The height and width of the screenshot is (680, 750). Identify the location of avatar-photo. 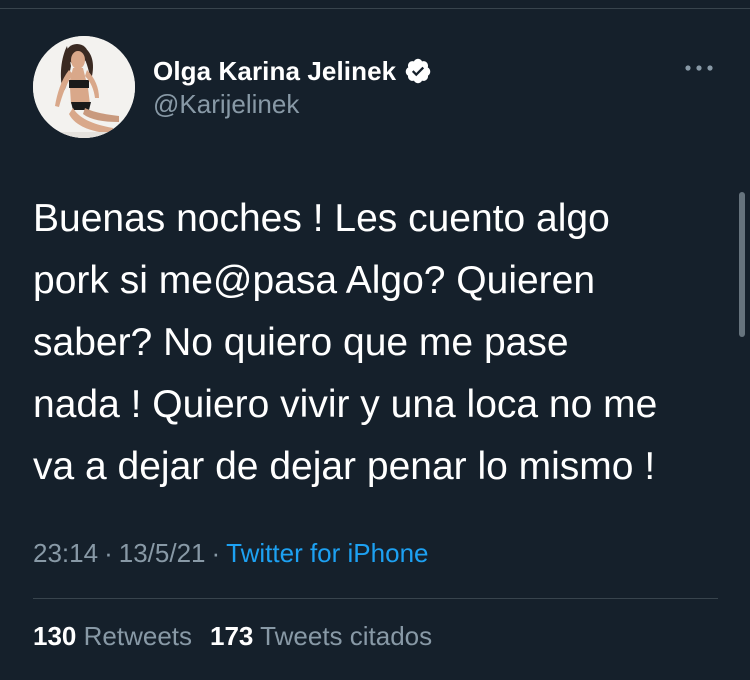
(84, 87).